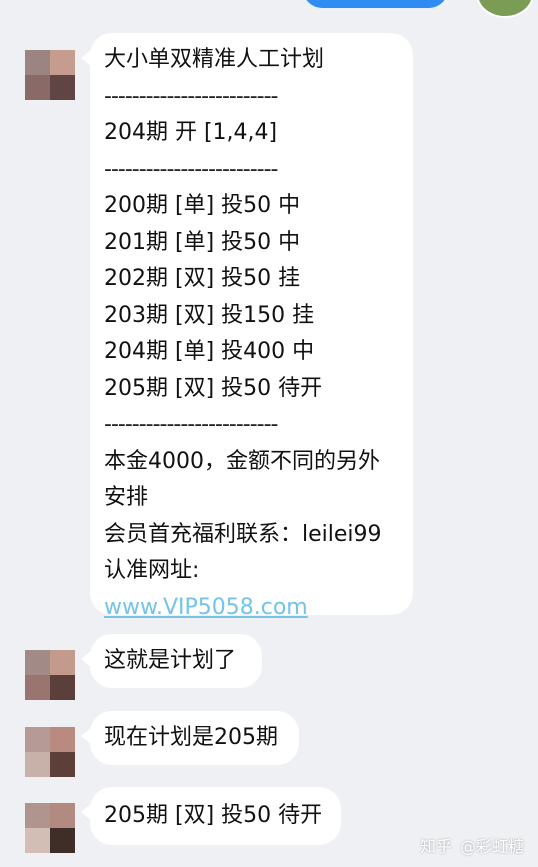  What do you see at coordinates (243, 534) in the screenshot?
I see `message-line: 会员首充福利联系：leilei99` at bounding box center [243, 534].